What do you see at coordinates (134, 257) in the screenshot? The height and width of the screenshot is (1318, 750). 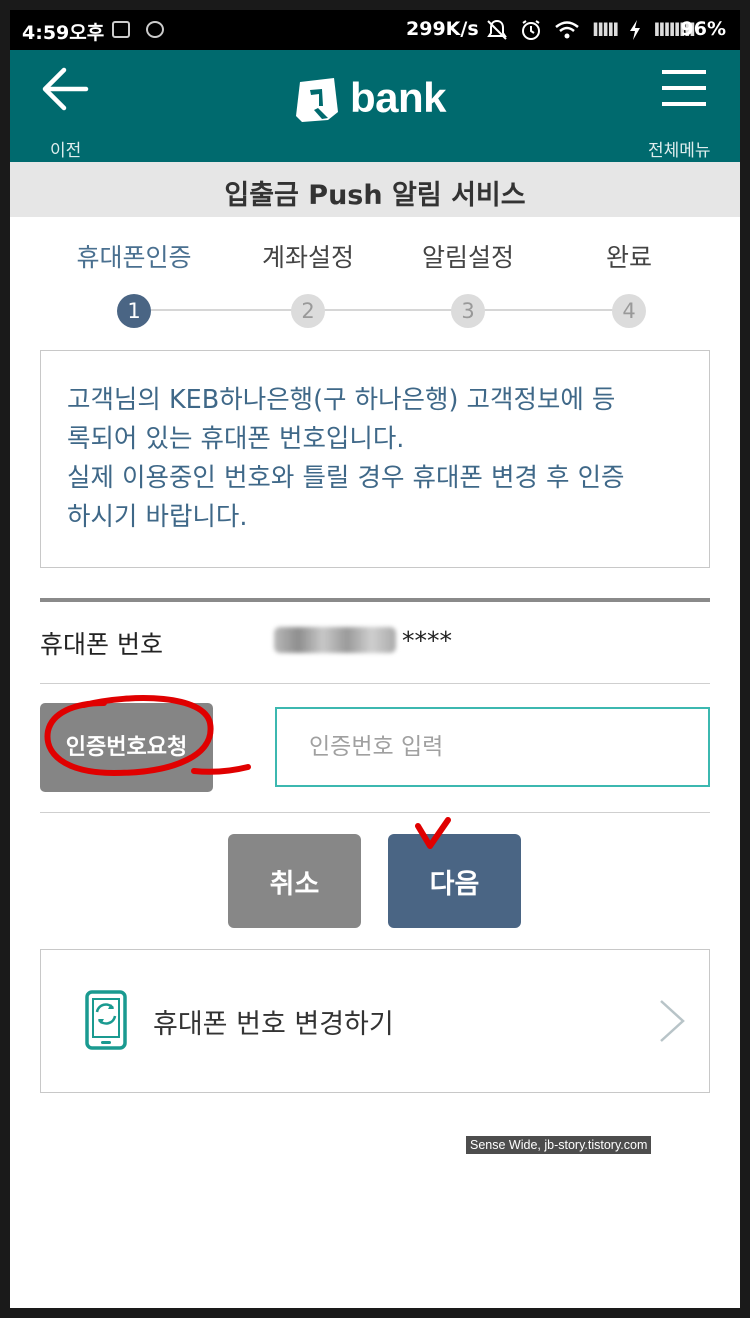 I see `step-label: 휴대폰인증` at bounding box center [134, 257].